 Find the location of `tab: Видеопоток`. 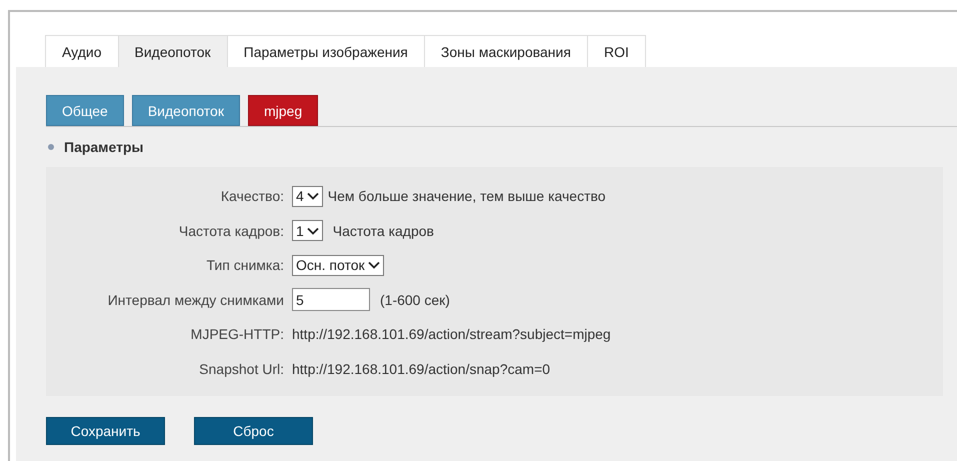

tab: Видеопоток is located at coordinates (173, 51).